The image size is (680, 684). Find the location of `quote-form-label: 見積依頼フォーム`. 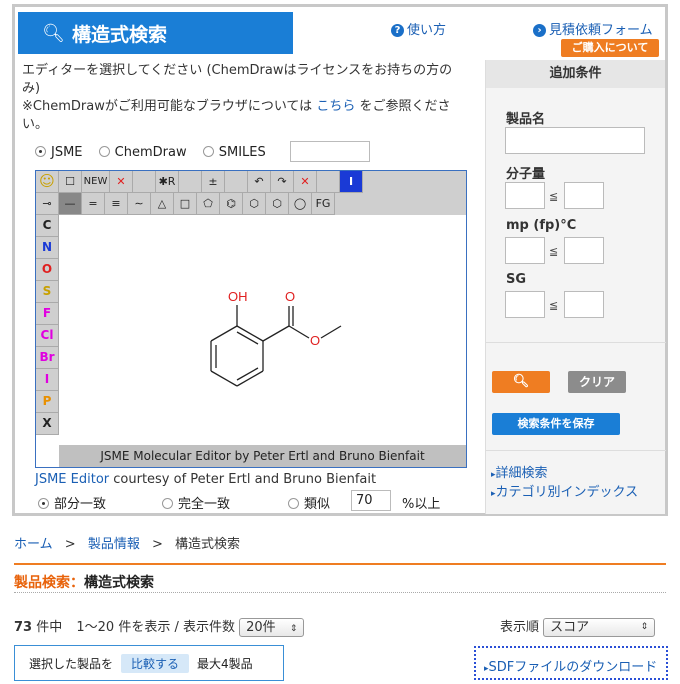

quote-form-label: 見積依頼フォーム is located at coordinates (601, 30).